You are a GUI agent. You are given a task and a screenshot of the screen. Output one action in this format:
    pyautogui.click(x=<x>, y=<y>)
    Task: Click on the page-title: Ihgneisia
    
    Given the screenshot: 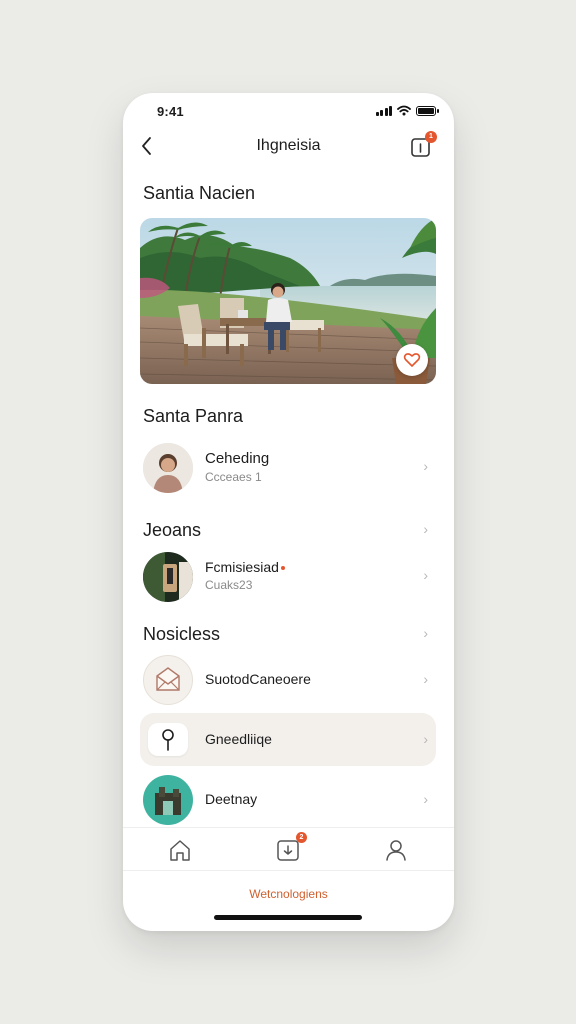 What is the action you would take?
    pyautogui.click(x=288, y=145)
    